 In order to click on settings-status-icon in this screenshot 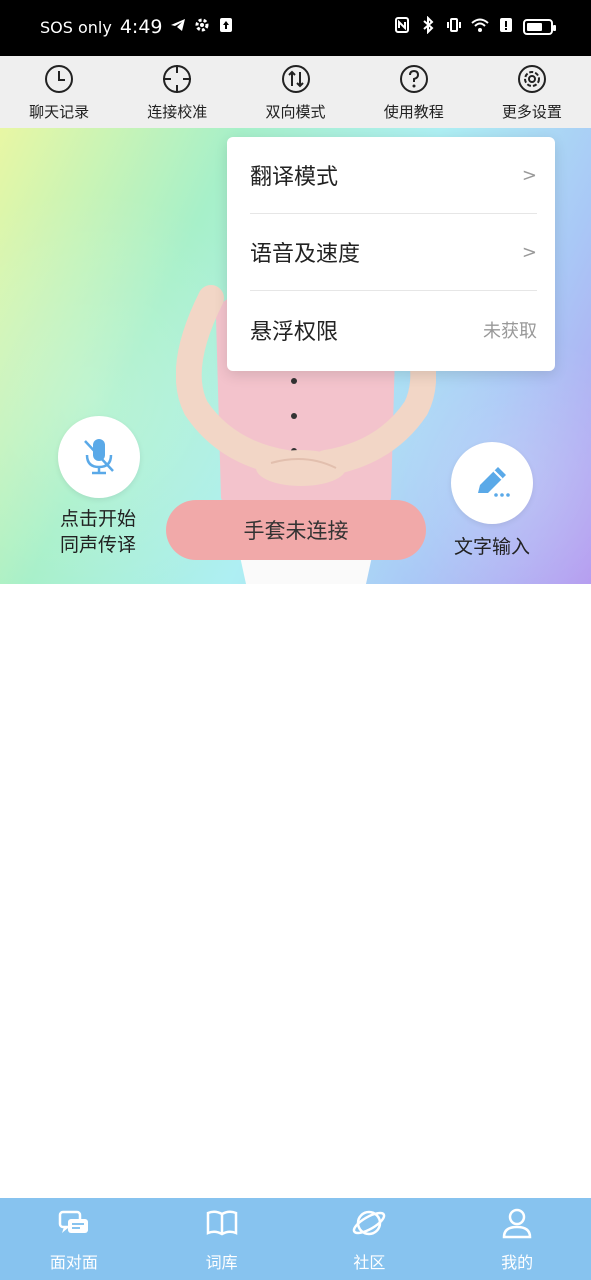, I will do `click(202, 27)`.